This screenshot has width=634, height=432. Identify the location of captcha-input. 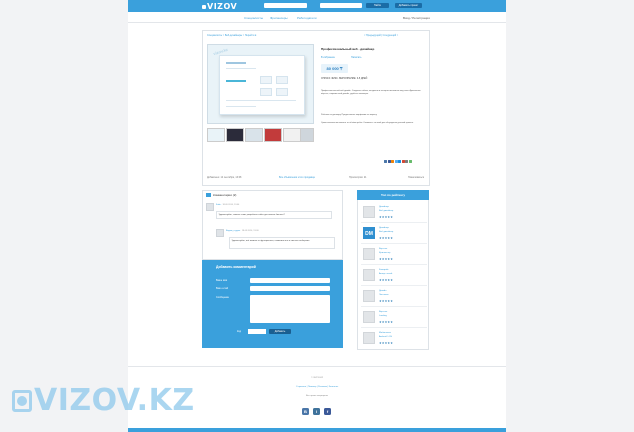
(257, 331).